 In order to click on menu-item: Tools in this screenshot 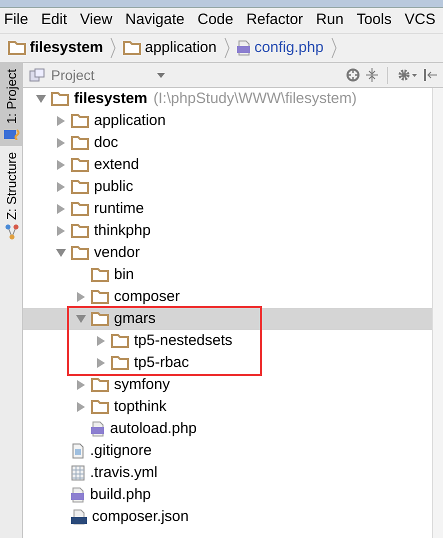, I will do `click(374, 20)`.